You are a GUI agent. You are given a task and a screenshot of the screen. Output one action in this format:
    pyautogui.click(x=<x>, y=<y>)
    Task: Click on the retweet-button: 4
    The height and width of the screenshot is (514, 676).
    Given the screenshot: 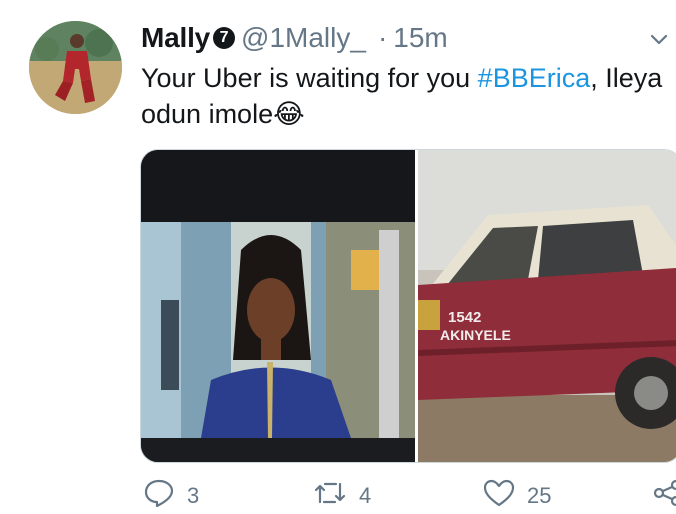 What is the action you would take?
    pyautogui.click(x=342, y=496)
    